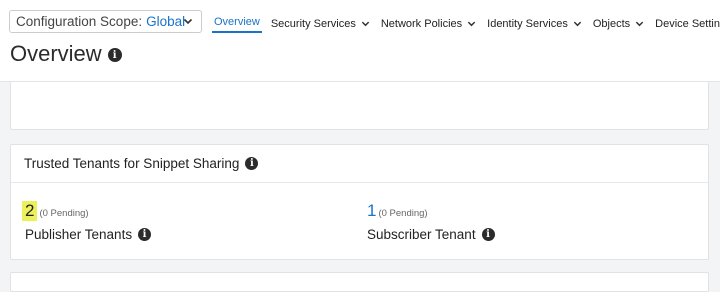 The image size is (720, 292). I want to click on tab-objects: Objects, so click(618, 17).